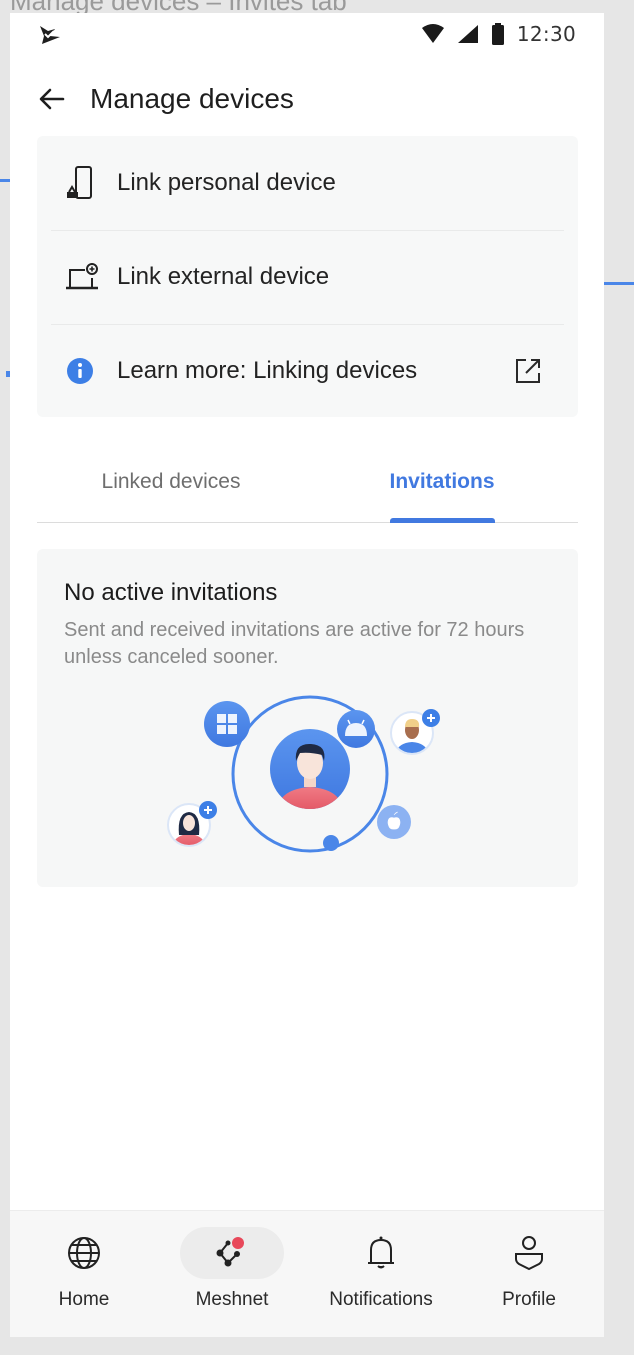 The height and width of the screenshot is (1355, 634). What do you see at coordinates (381, 1277) in the screenshot?
I see `nav-item-notifications: Notifications` at bounding box center [381, 1277].